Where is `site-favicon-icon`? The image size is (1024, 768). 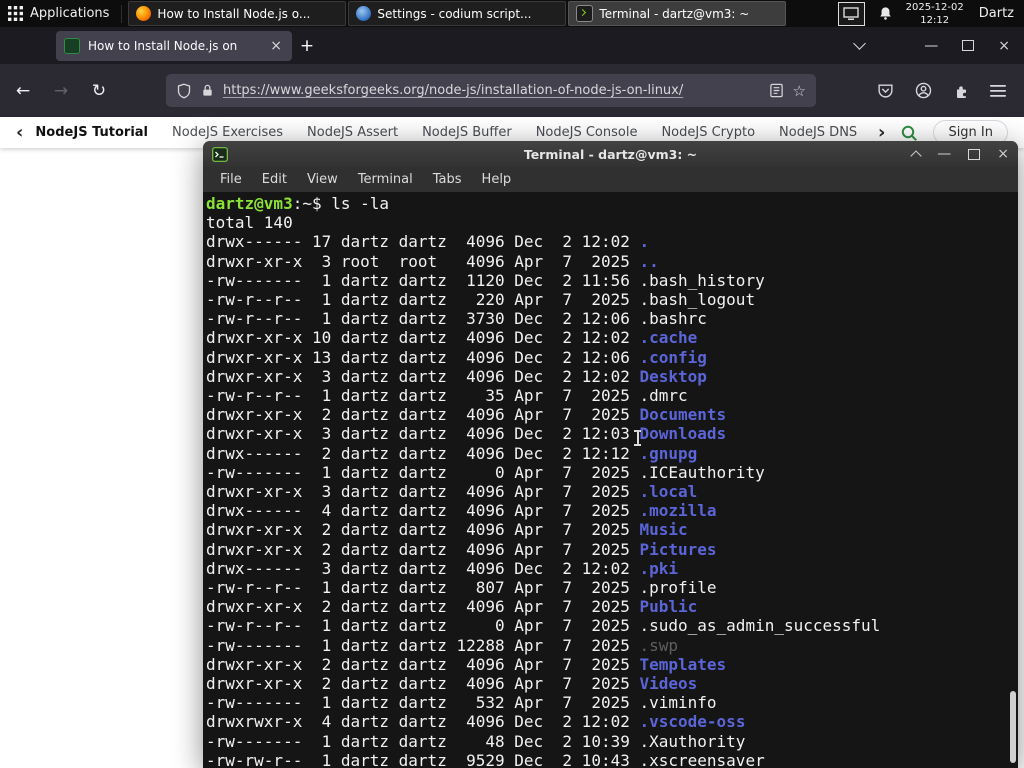
site-favicon-icon is located at coordinates (72, 46).